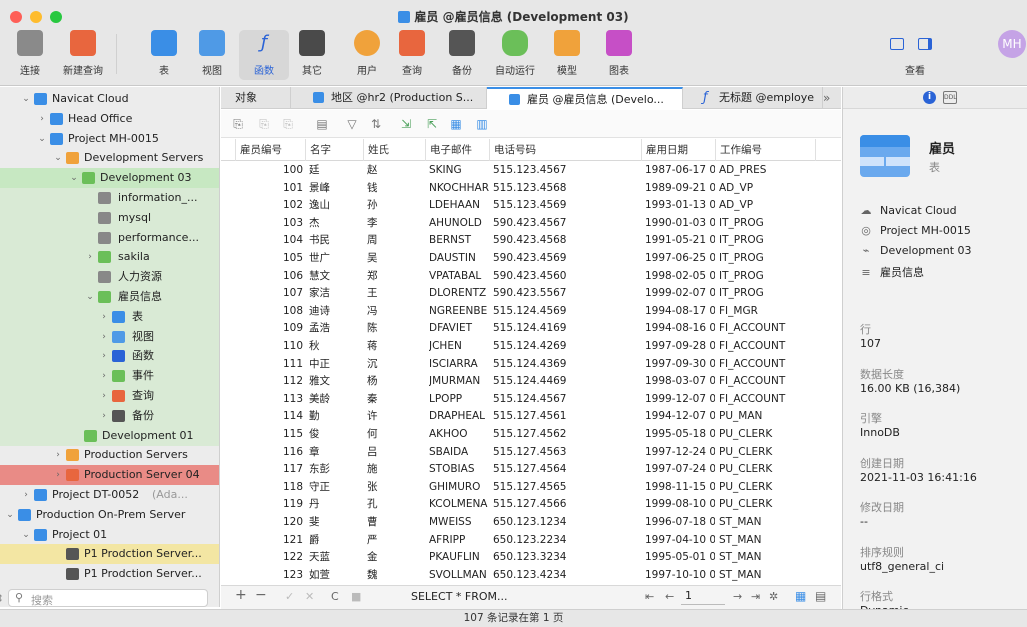  I want to click on table-cell: NGREENBE, so click(459, 312).